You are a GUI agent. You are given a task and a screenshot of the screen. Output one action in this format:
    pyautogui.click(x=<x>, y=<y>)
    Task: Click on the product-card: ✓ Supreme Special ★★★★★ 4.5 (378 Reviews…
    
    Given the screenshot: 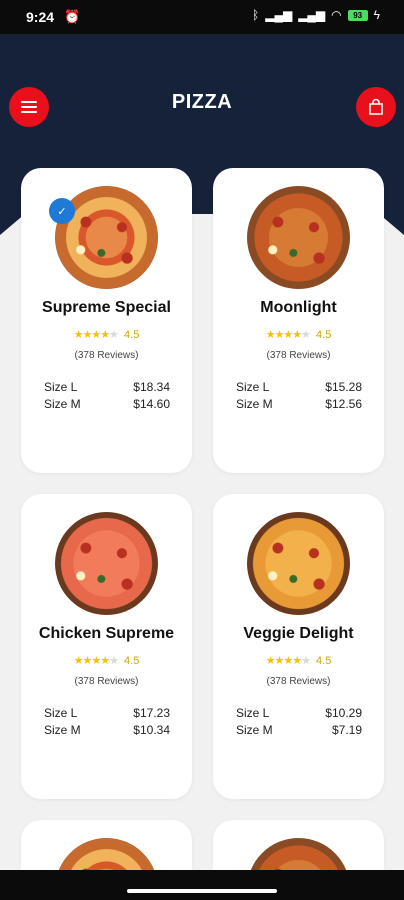 What is the action you would take?
    pyautogui.click(x=106, y=320)
    